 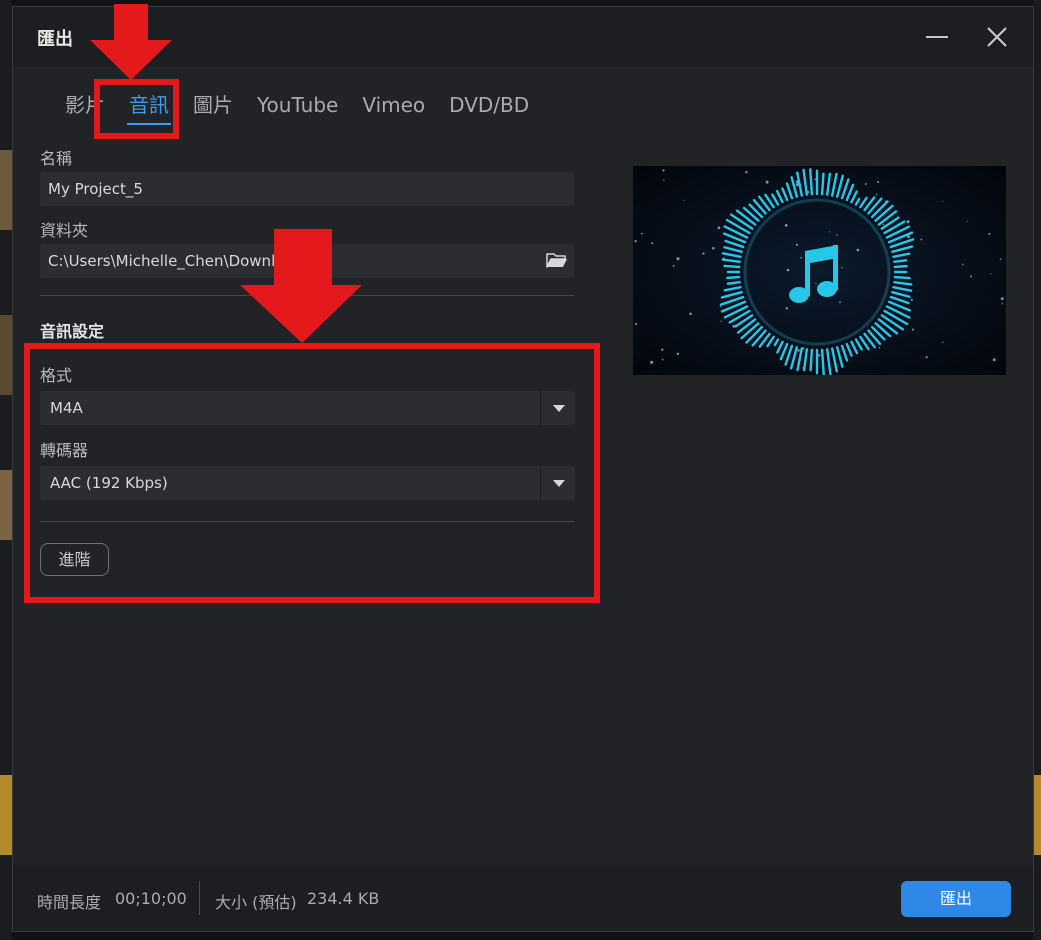 What do you see at coordinates (64, 450) in the screenshot?
I see `encoder-label: 轉碼器` at bounding box center [64, 450].